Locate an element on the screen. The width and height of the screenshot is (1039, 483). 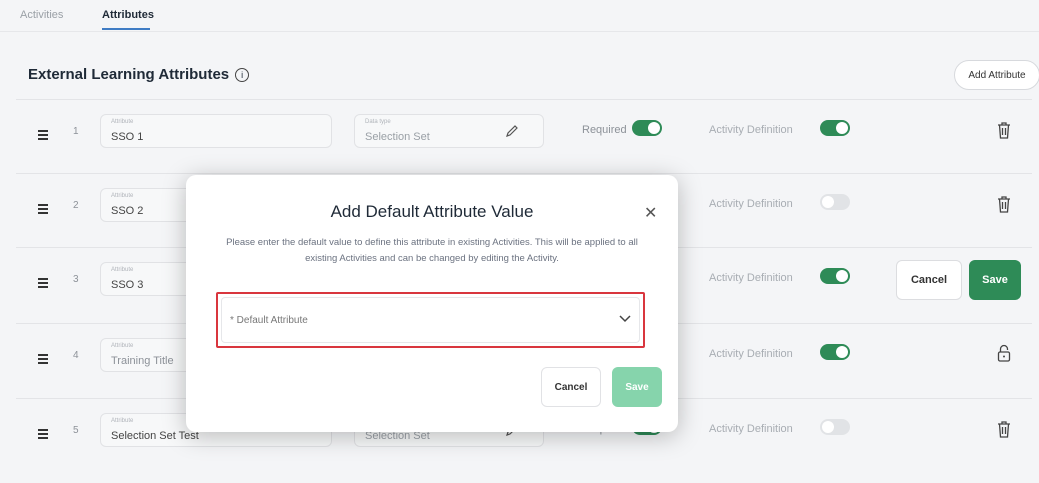
highlight-box: * Default Attribute is located at coordinates (430, 320).